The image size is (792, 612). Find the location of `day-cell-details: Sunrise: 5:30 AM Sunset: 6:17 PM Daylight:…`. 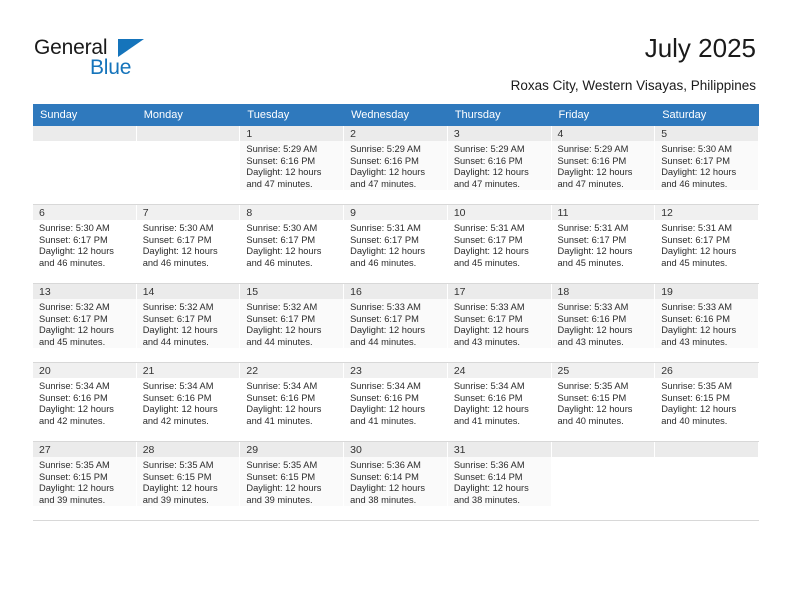

day-cell-details: Sunrise: 5:30 AM Sunset: 6:17 PM Daylight:… is located at coordinates (84, 244).